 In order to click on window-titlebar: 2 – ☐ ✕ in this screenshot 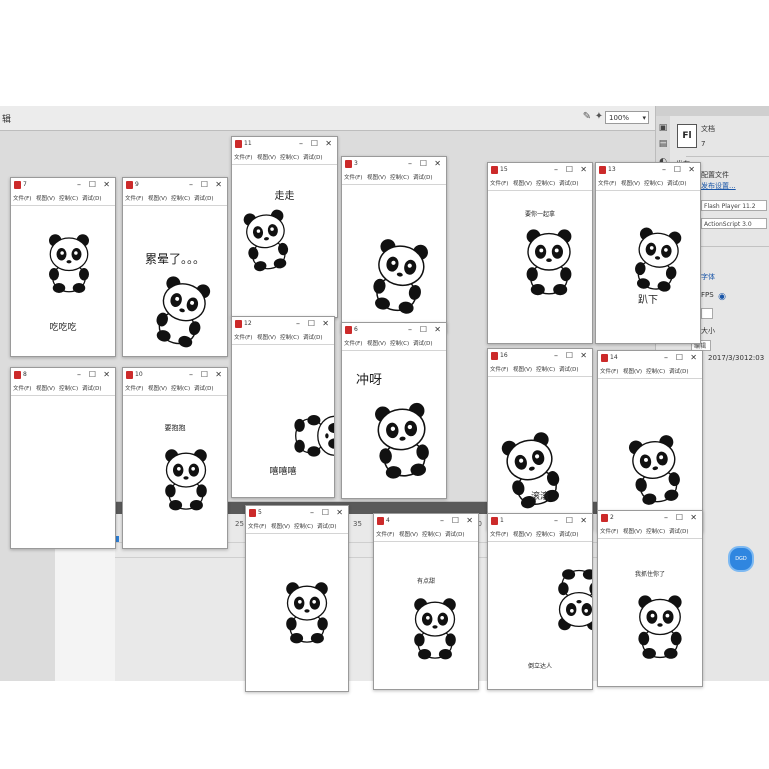, I will do `click(650, 518)`.